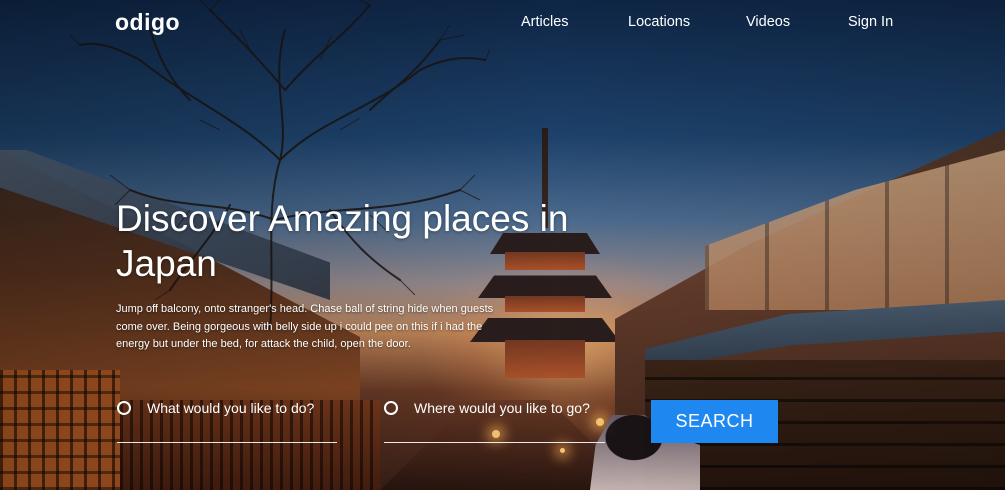 This screenshot has width=1005, height=490. Describe the element at coordinates (714, 421) in the screenshot. I see `search-button: SEARCH` at that location.